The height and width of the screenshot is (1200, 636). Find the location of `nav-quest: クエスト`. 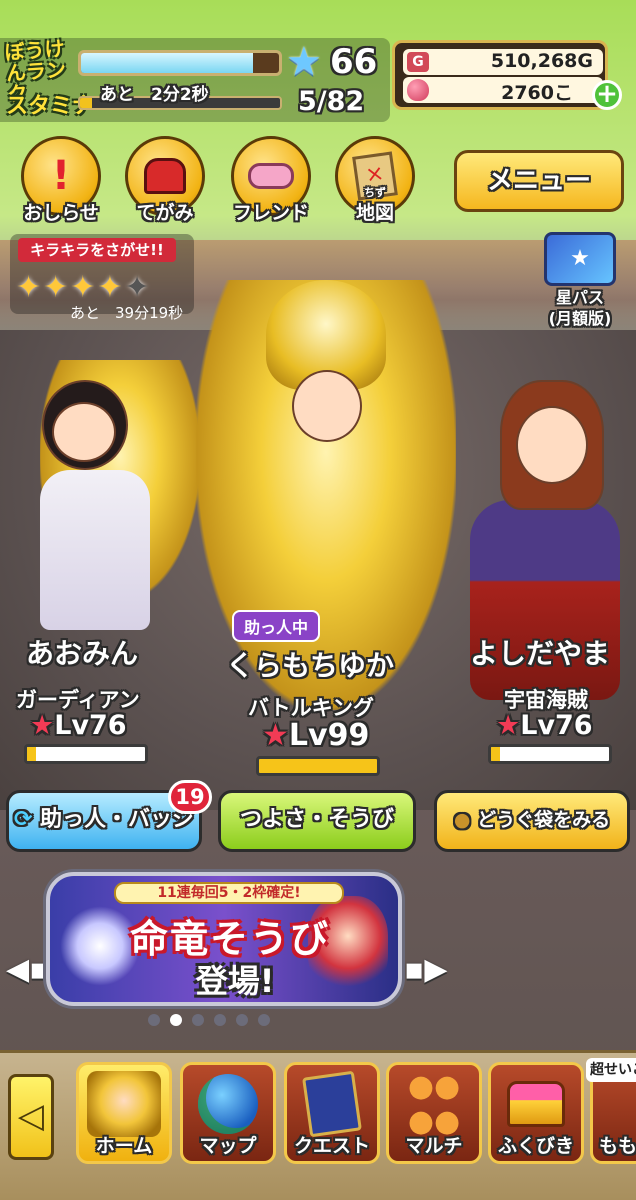

nav-quest: クエスト is located at coordinates (332, 1113).